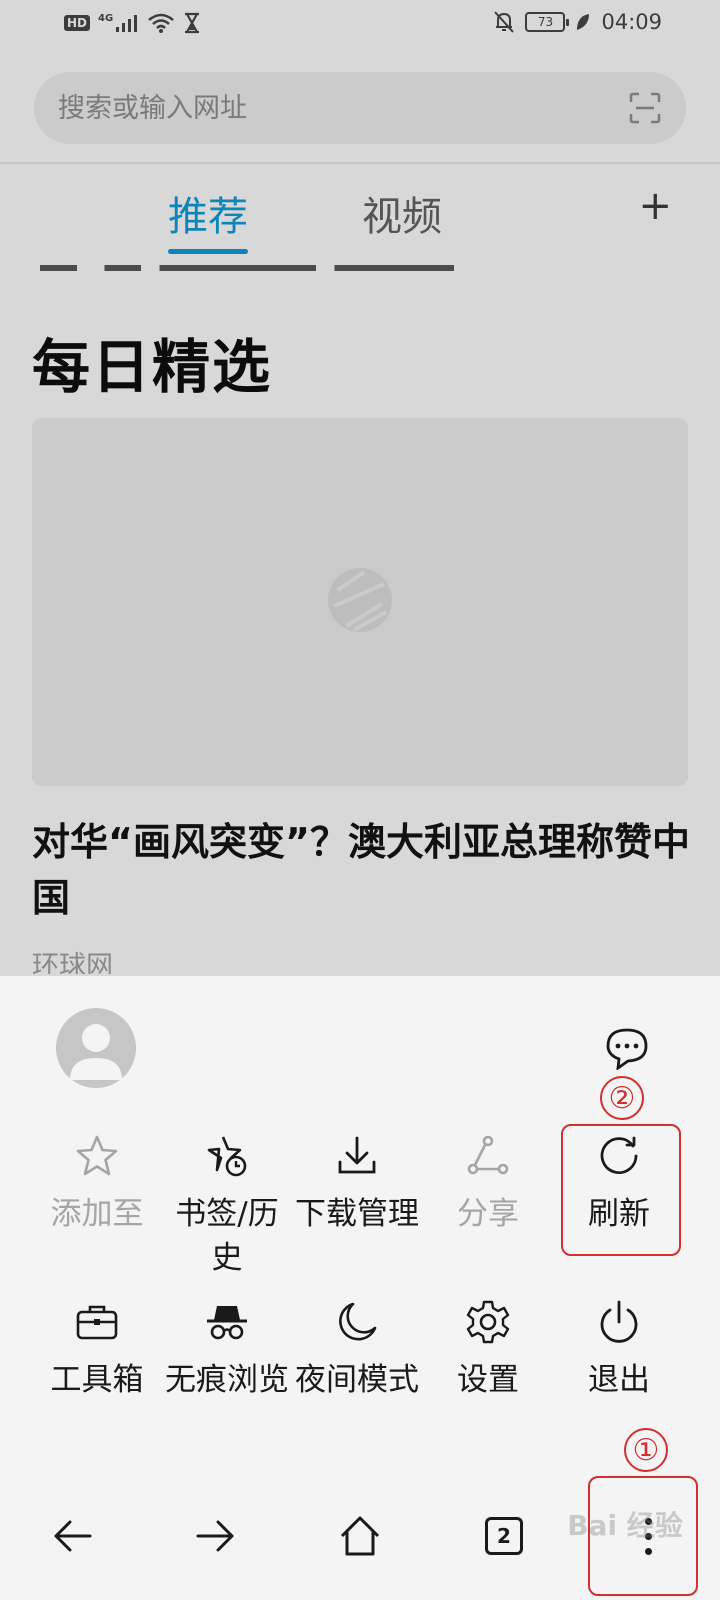 Image resolution: width=720 pixels, height=1600 pixels. I want to click on back-icon, so click(72, 1536).